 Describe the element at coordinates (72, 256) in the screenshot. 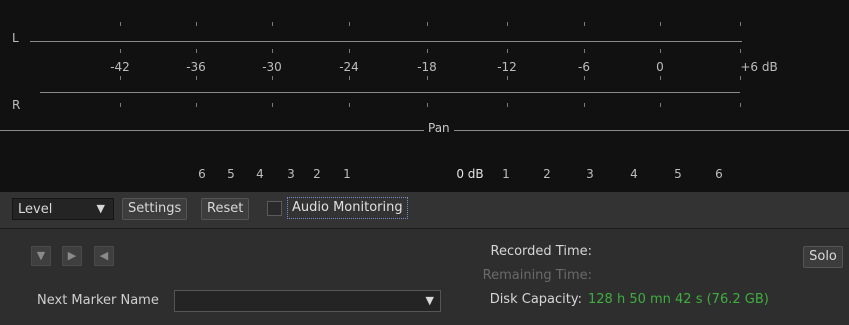

I see `play-right-icon: ▶` at that location.